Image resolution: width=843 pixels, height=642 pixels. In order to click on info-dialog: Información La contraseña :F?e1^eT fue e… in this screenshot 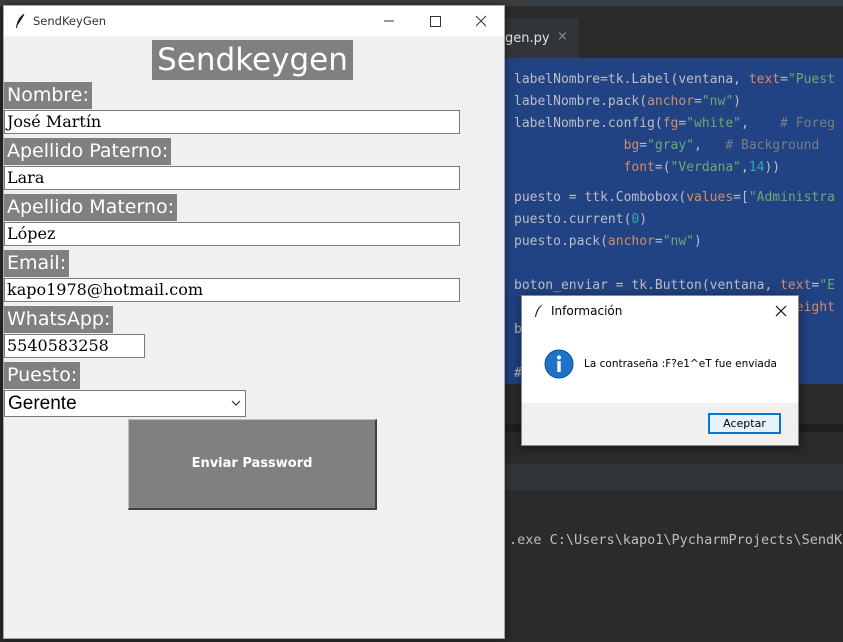, I will do `click(660, 370)`.